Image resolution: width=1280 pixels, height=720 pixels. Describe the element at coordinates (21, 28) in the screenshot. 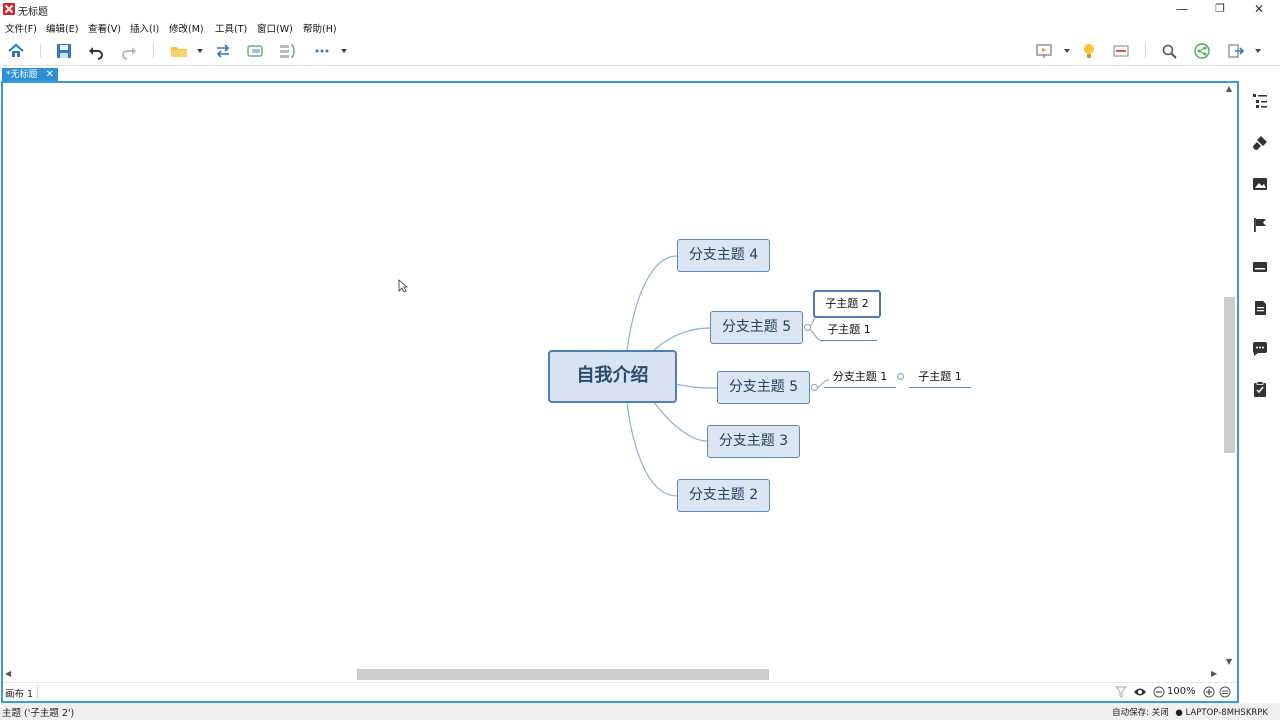

I see `menu-file: 文件(F)` at that location.